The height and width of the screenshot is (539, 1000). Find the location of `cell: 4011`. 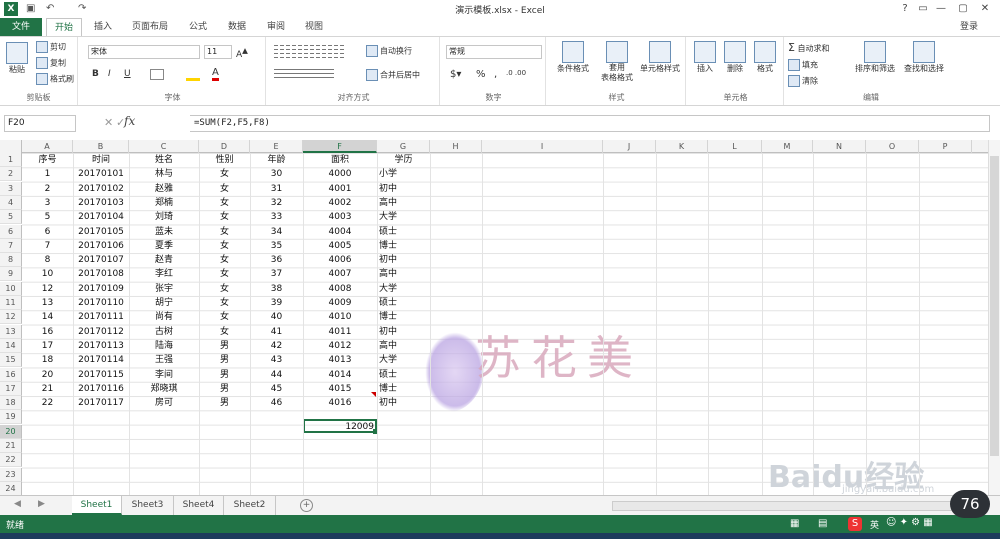

cell: 4011 is located at coordinates (340, 332).